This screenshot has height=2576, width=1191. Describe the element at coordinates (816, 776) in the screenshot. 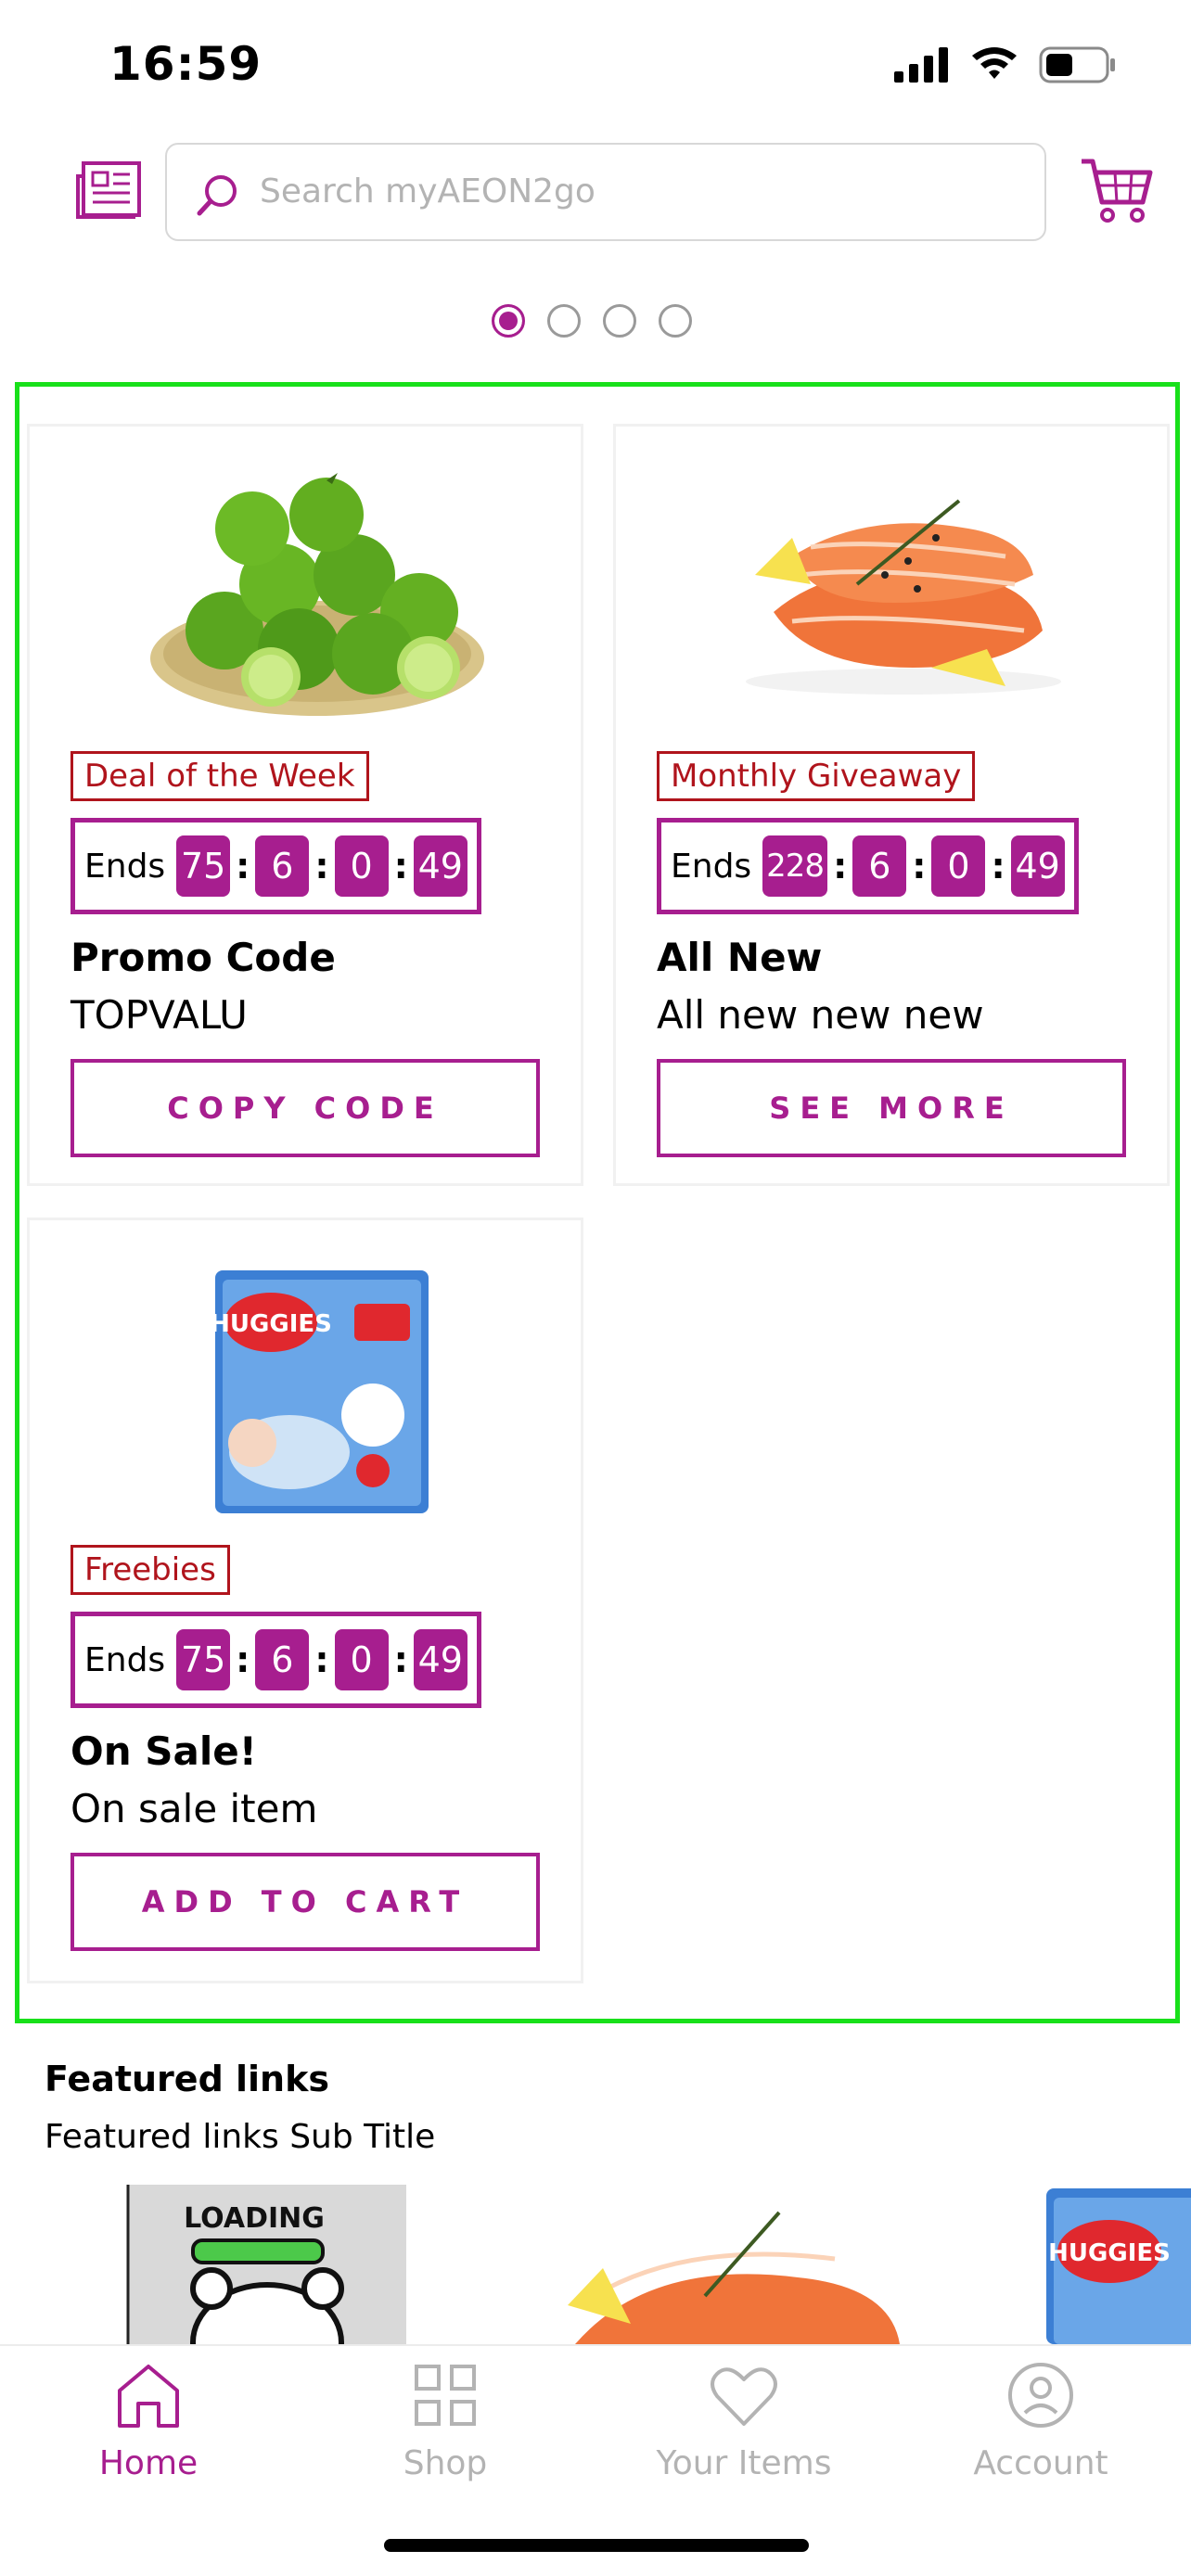

I see `promo-tag: Monthly Giveaway` at that location.